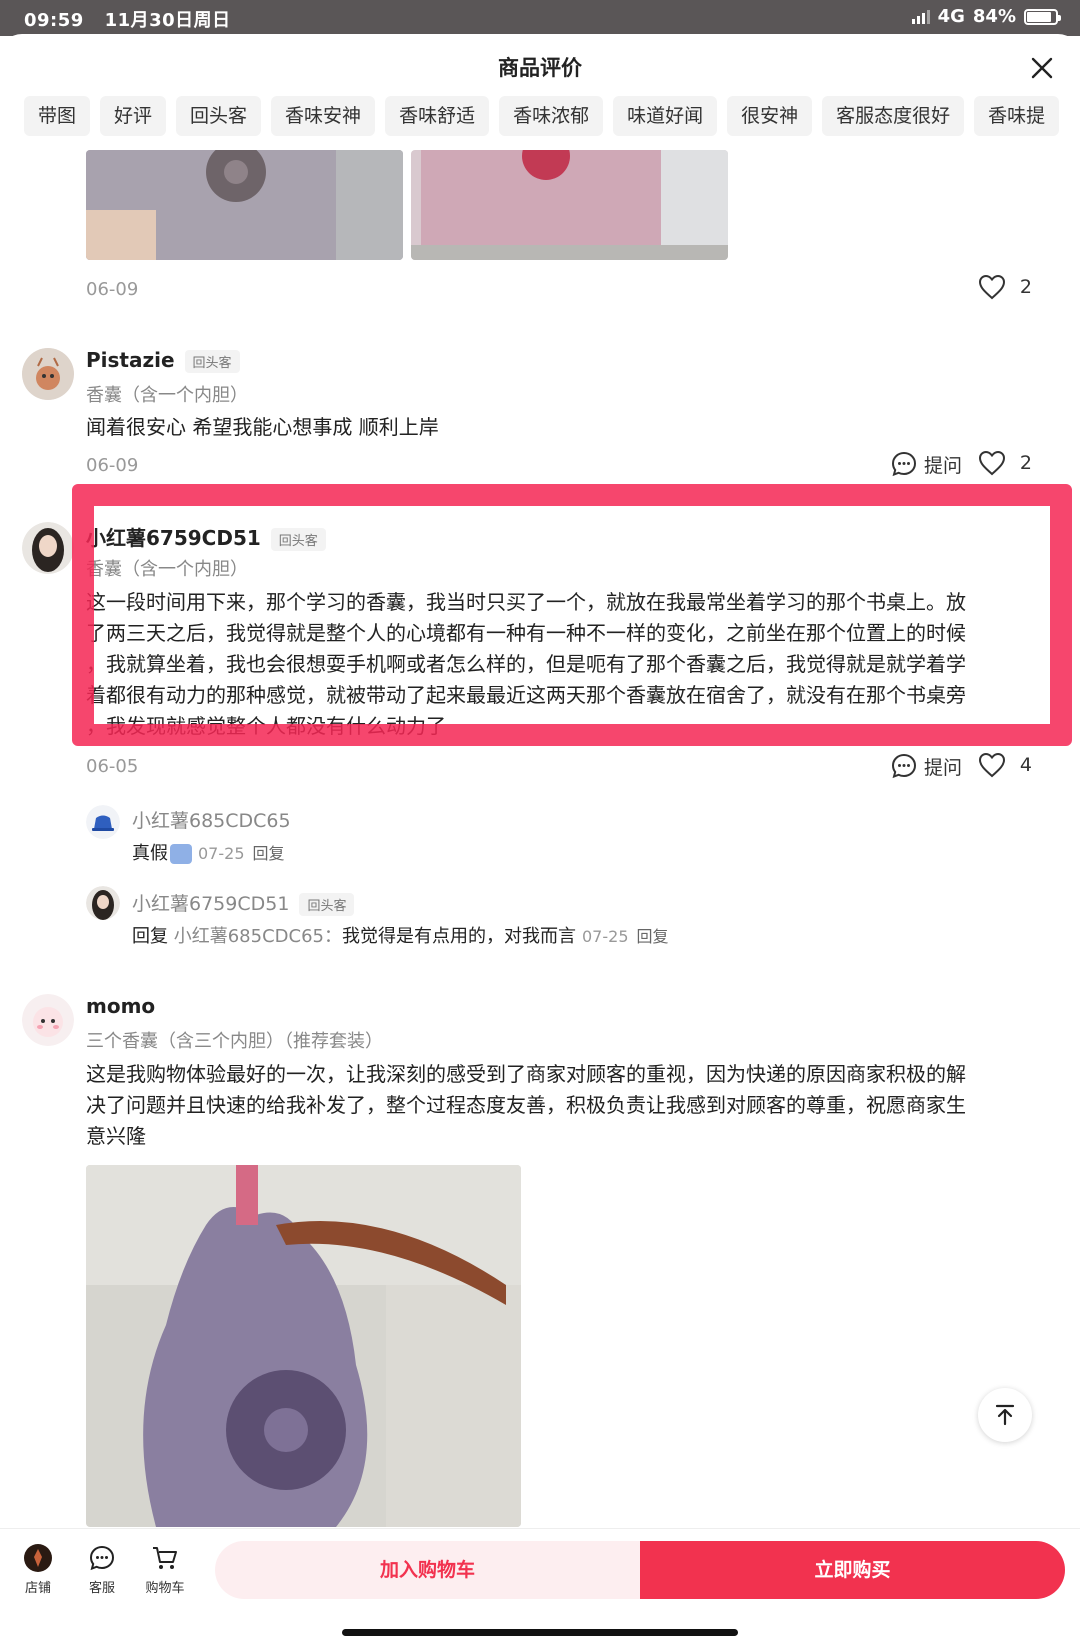  I want to click on tag-rich-scent: 香味浓郁, so click(551, 116).